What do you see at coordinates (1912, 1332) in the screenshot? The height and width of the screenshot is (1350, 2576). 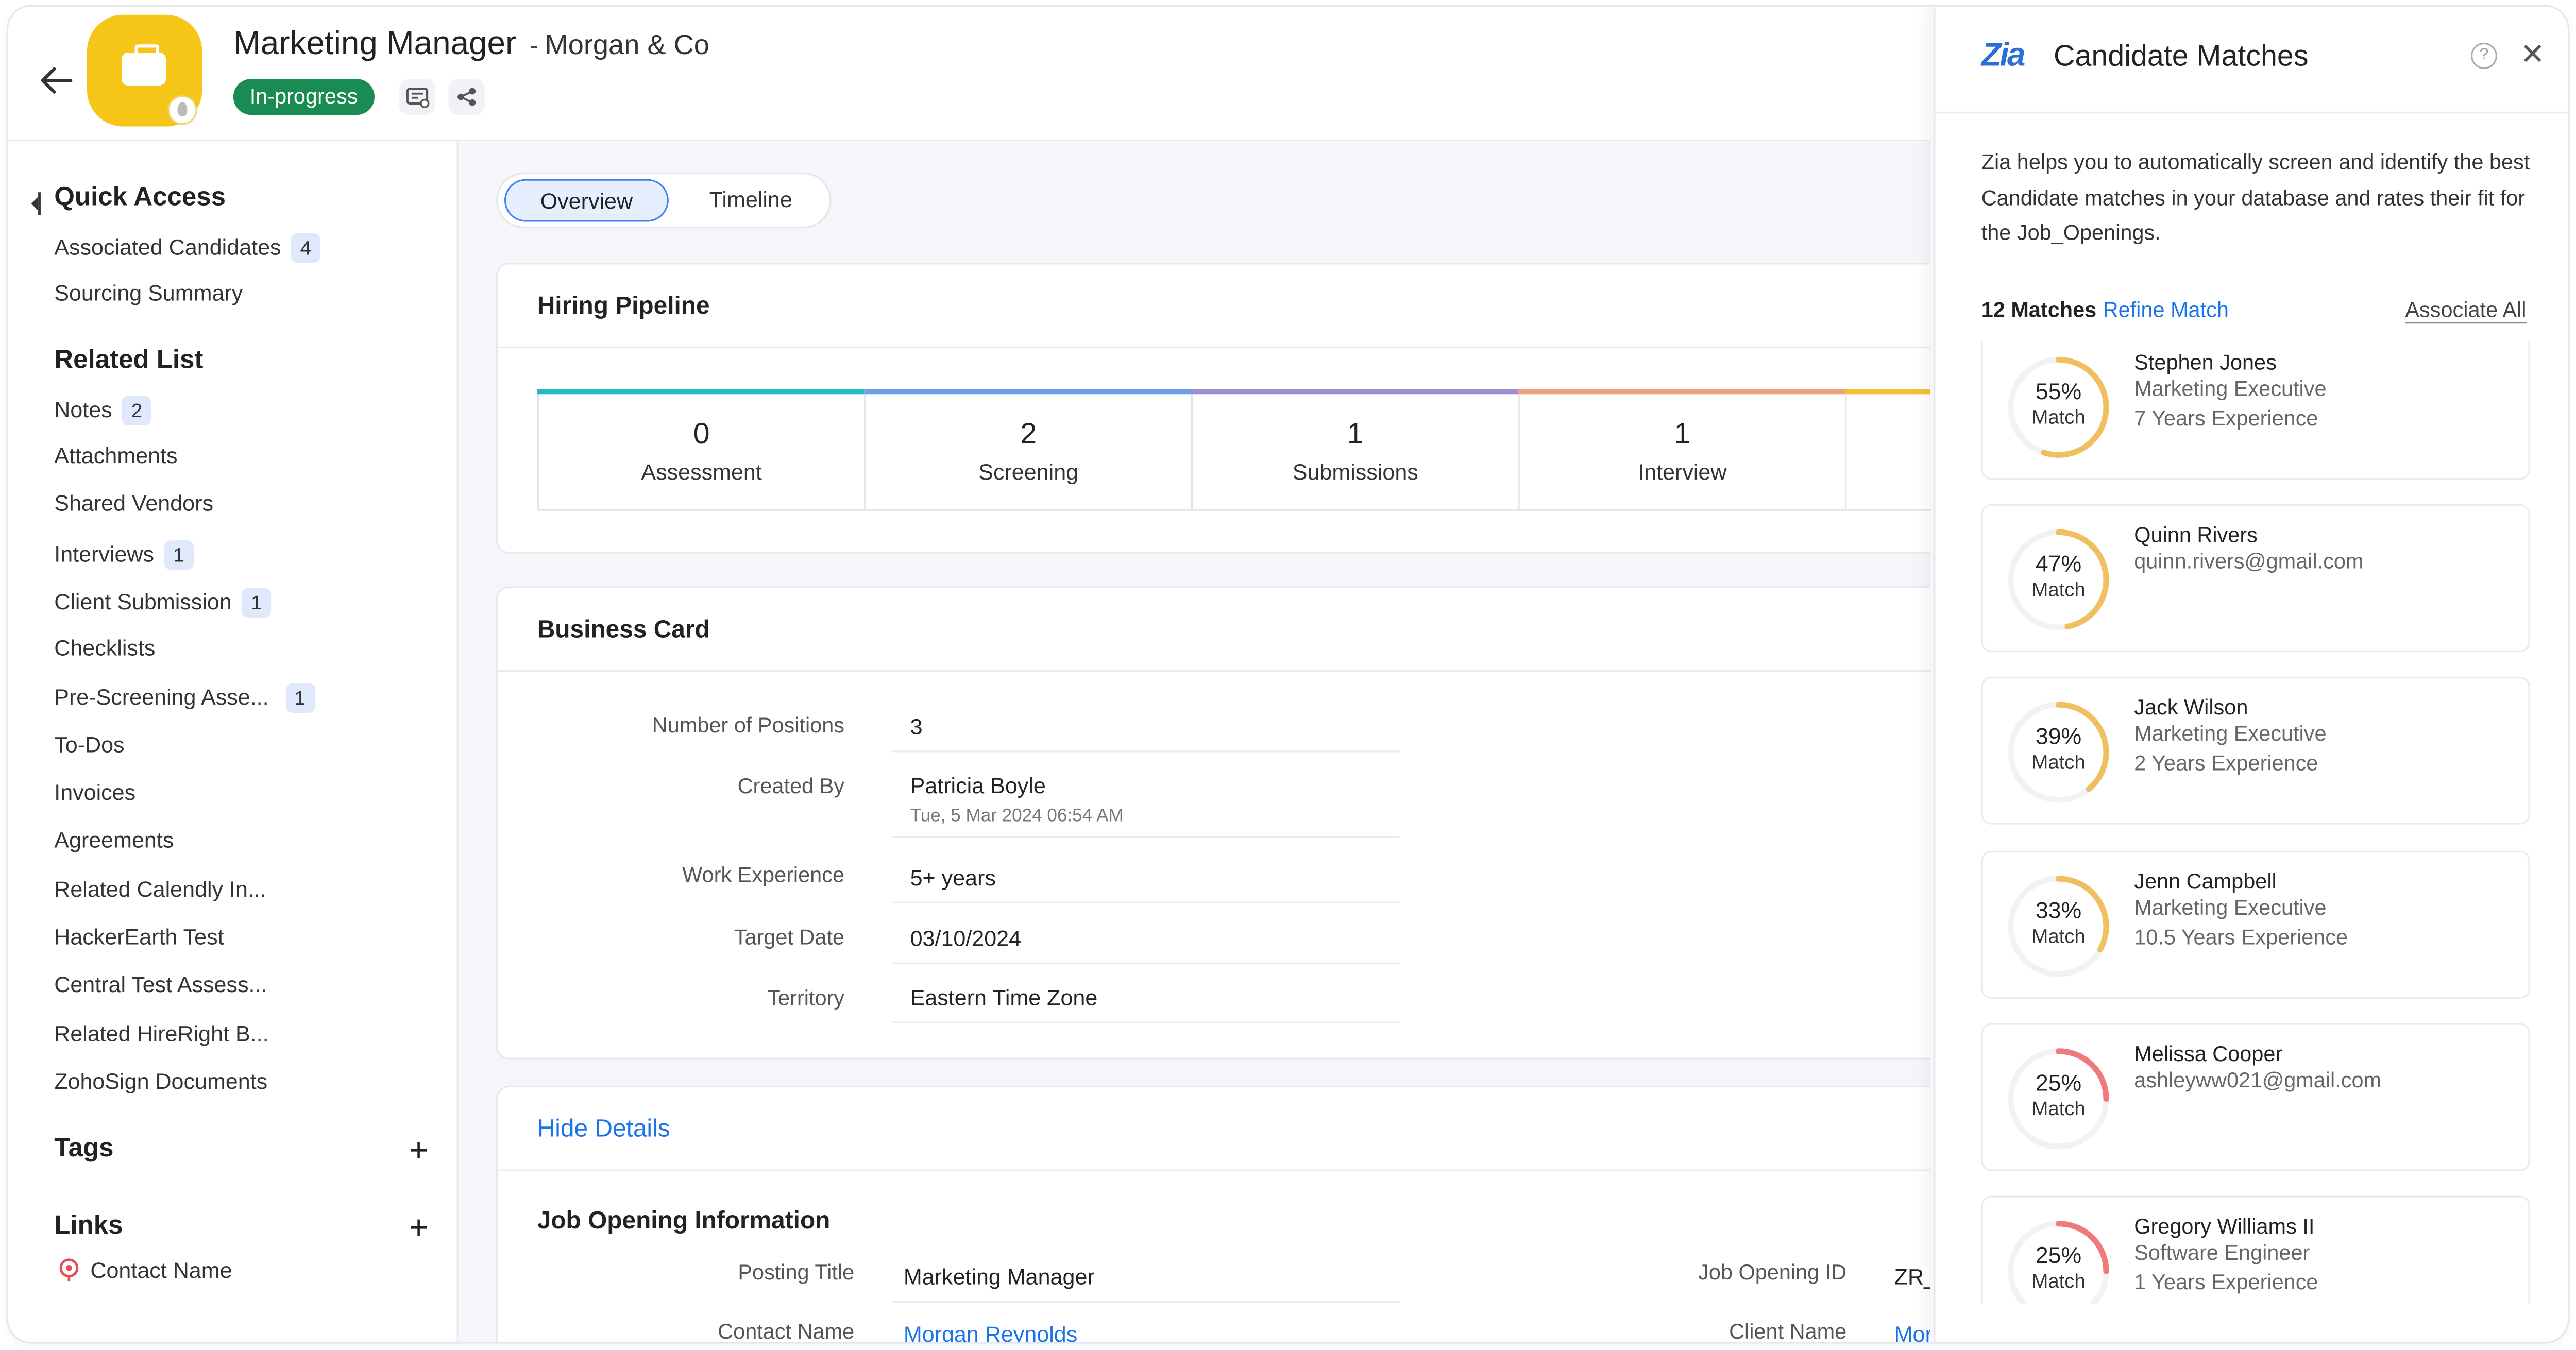 I see `client-name-value: Mor` at bounding box center [1912, 1332].